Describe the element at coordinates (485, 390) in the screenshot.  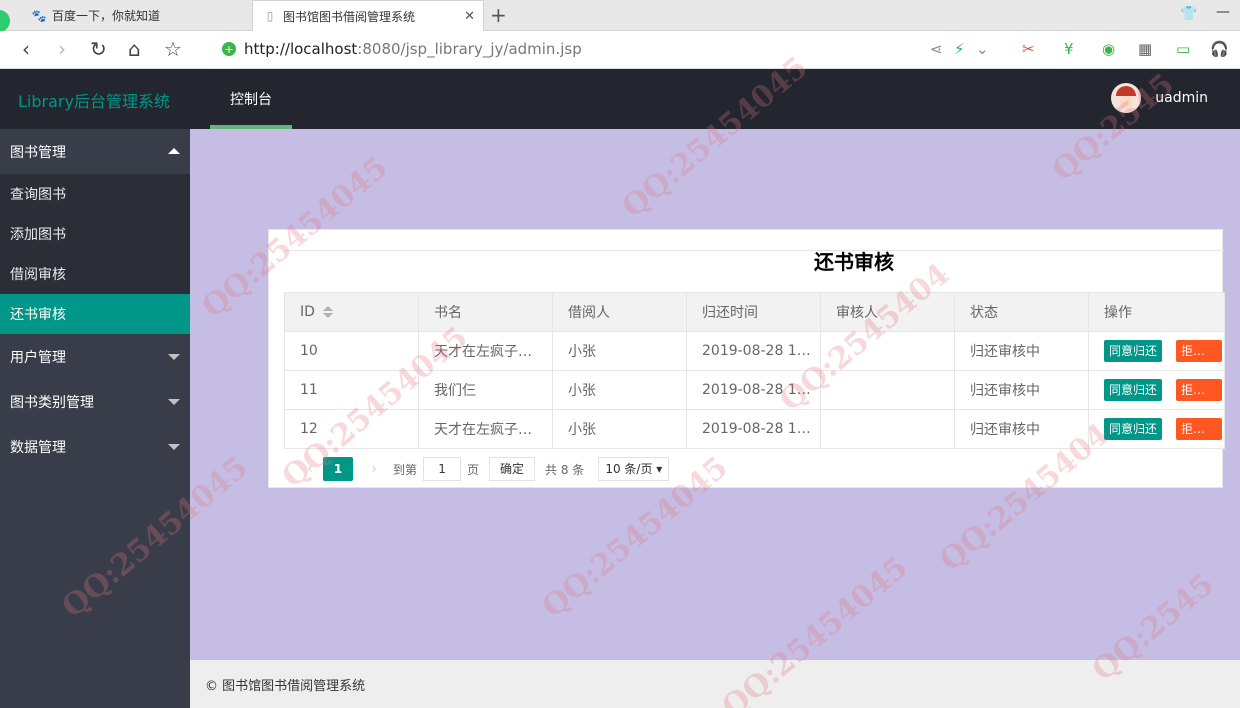
I see `cell-book: 我们仨` at that location.